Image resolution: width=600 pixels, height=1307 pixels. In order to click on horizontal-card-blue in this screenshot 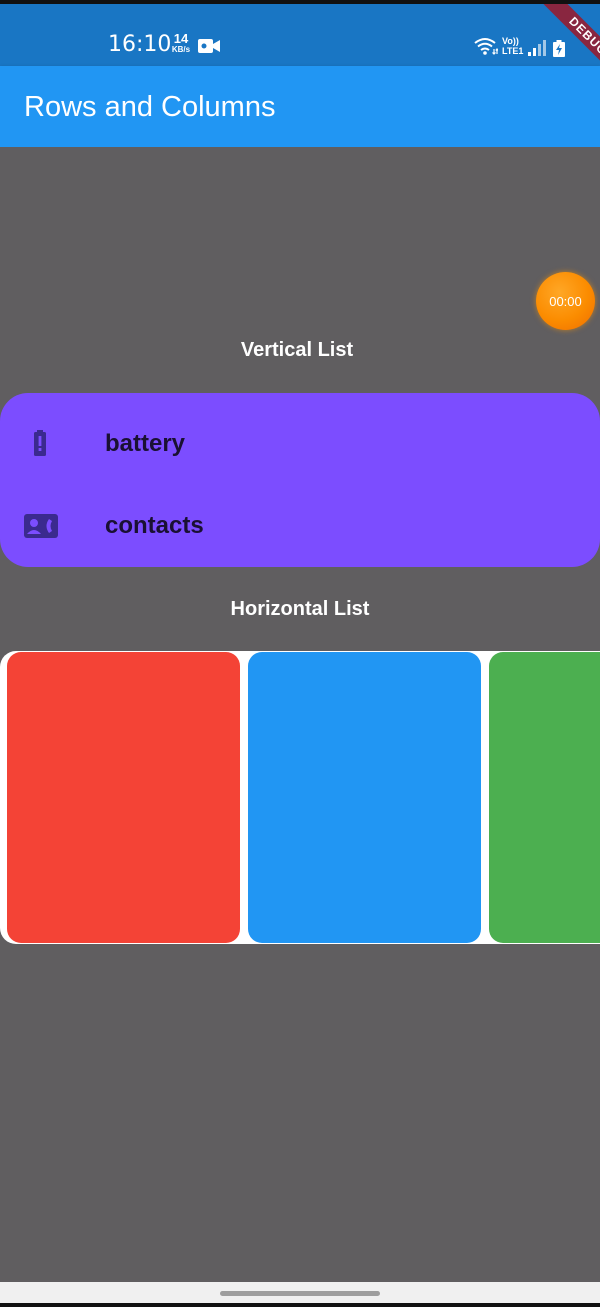, I will do `click(364, 797)`.